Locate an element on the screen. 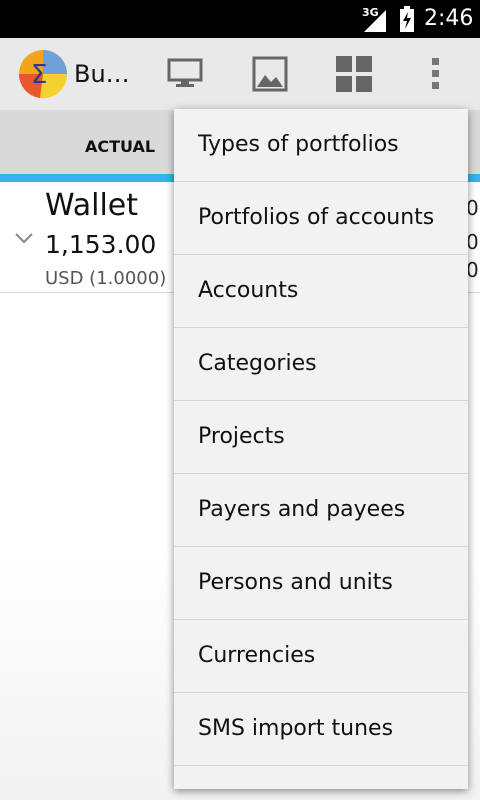 This screenshot has height=800, width=480. menu-item-accounts: Accounts is located at coordinates (321, 291).